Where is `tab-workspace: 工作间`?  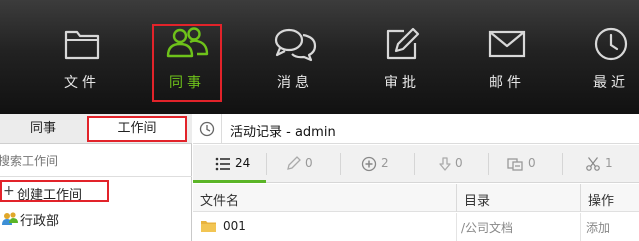
tab-workspace: 工作间 is located at coordinates (137, 129).